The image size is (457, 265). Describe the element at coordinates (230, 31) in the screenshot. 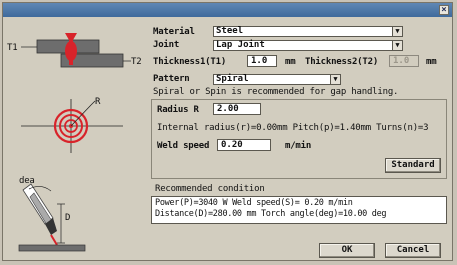

I see `material-value: Steel` at that location.